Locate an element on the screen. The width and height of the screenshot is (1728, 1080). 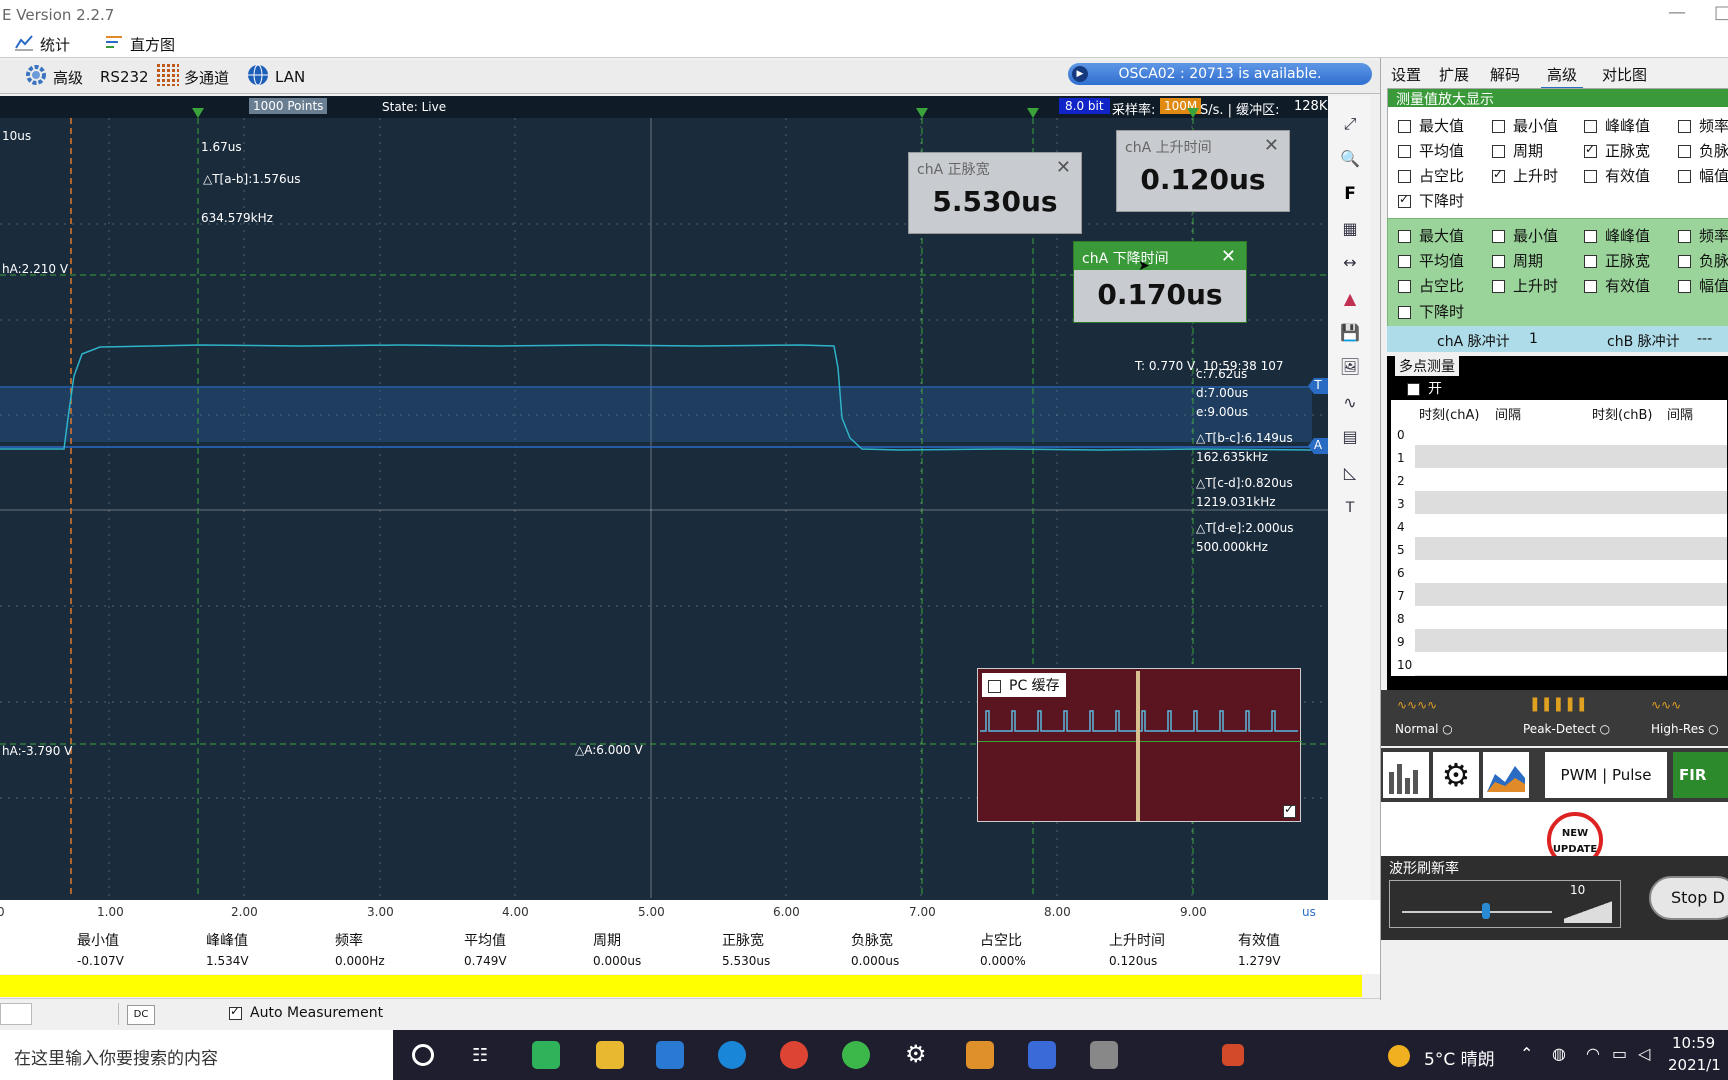
lan-button: LAN is located at coordinates (275, 77).